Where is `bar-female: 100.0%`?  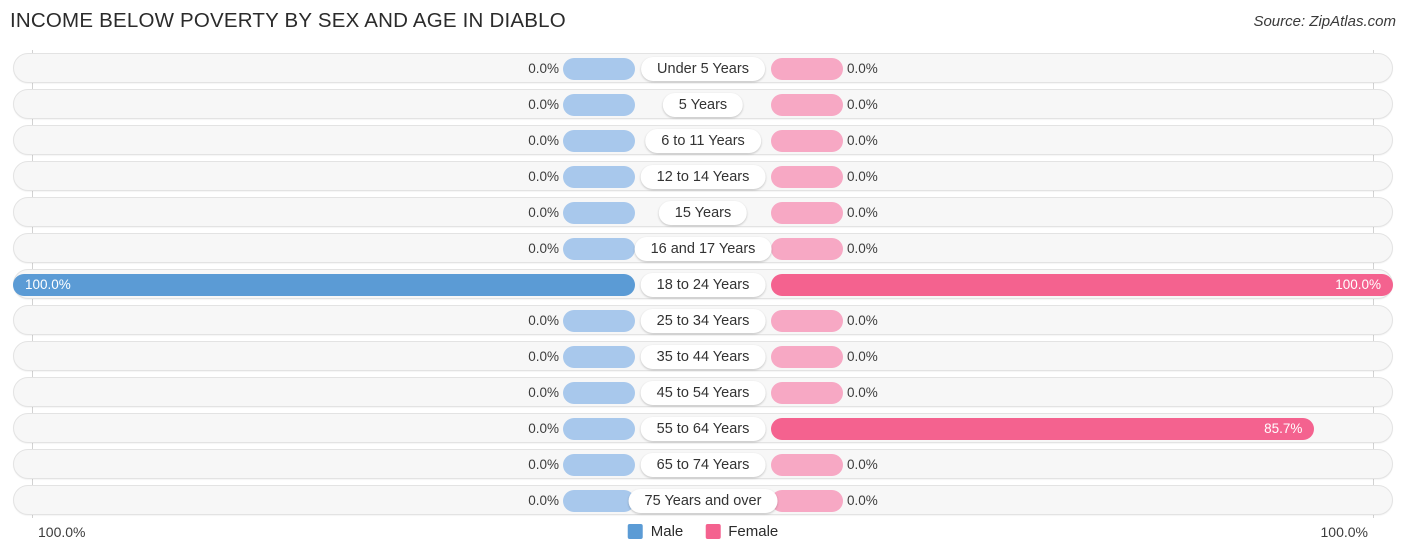
bar-female: 100.0% is located at coordinates (1082, 285).